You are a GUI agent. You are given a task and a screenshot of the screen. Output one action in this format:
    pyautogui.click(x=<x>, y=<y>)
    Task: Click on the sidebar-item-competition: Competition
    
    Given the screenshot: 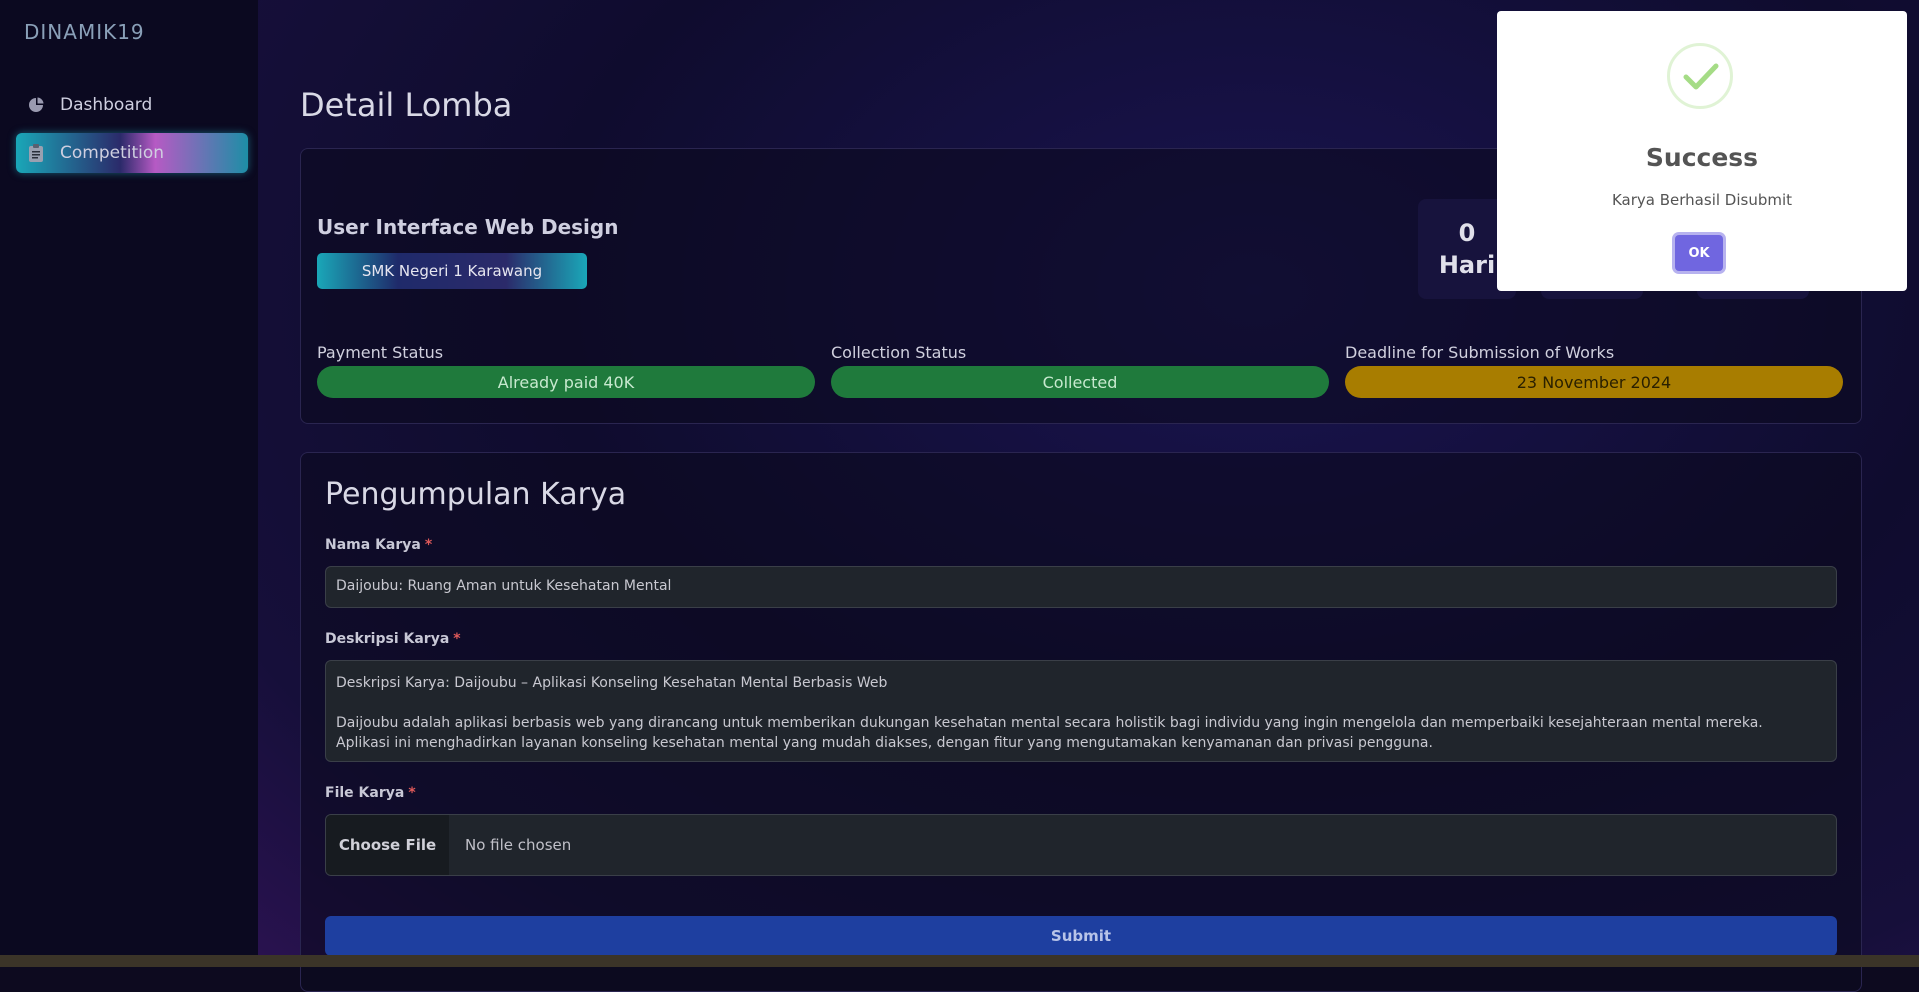 What is the action you would take?
    pyautogui.click(x=132, y=153)
    